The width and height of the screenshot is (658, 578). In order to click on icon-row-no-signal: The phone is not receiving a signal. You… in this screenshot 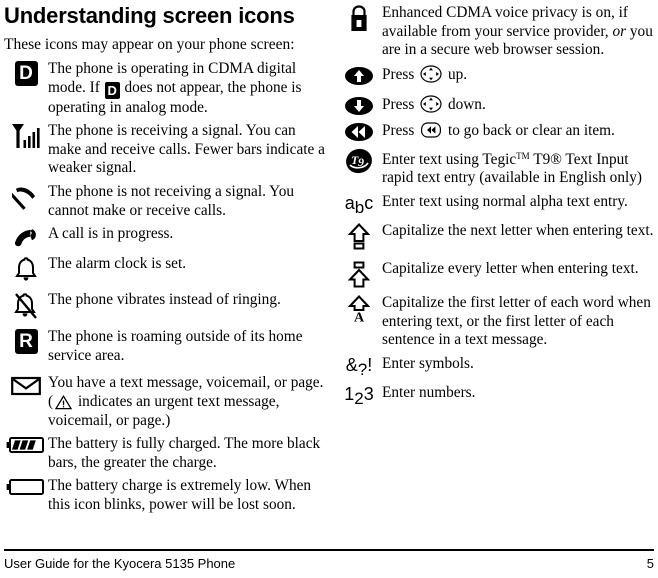, I will do `click(165, 201)`.